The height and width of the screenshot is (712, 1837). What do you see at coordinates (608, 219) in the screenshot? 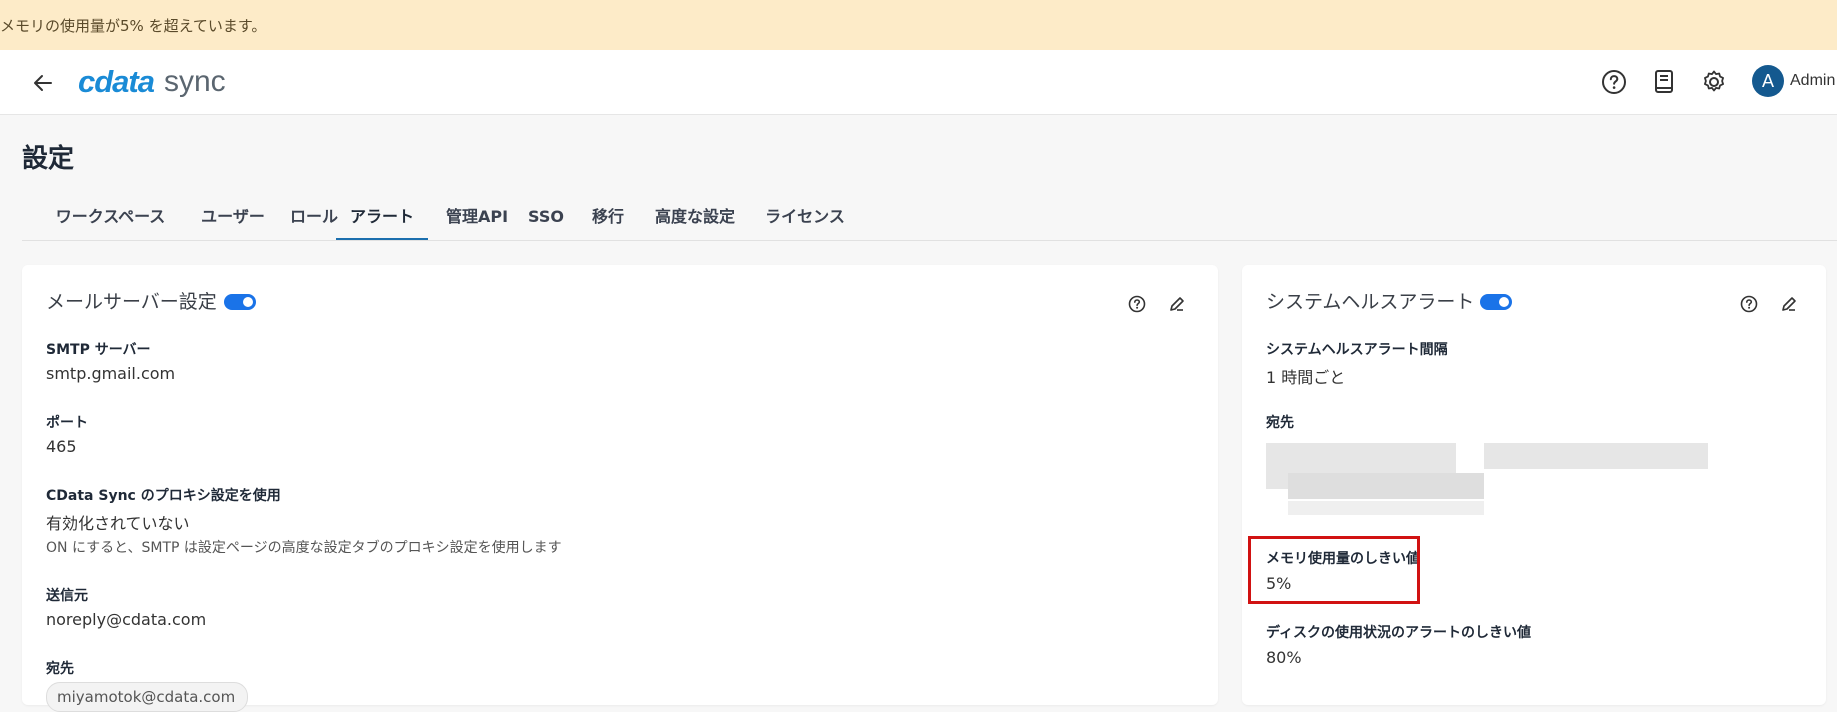
I see `tab-migration: 移行` at bounding box center [608, 219].